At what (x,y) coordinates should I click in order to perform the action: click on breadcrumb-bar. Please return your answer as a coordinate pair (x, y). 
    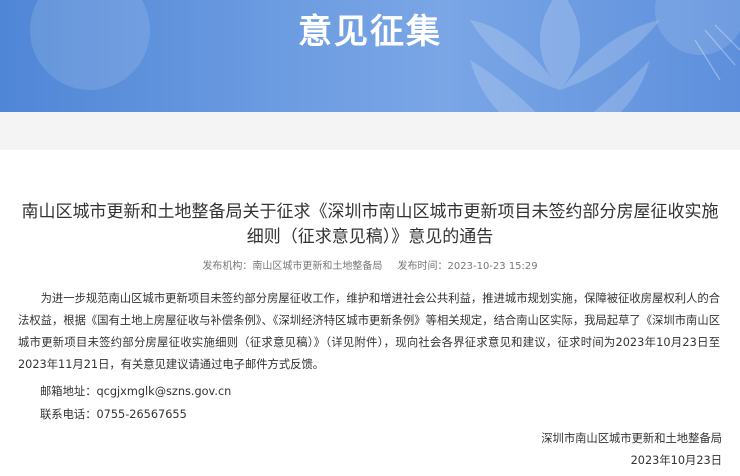
    Looking at the image, I should click on (370, 131).